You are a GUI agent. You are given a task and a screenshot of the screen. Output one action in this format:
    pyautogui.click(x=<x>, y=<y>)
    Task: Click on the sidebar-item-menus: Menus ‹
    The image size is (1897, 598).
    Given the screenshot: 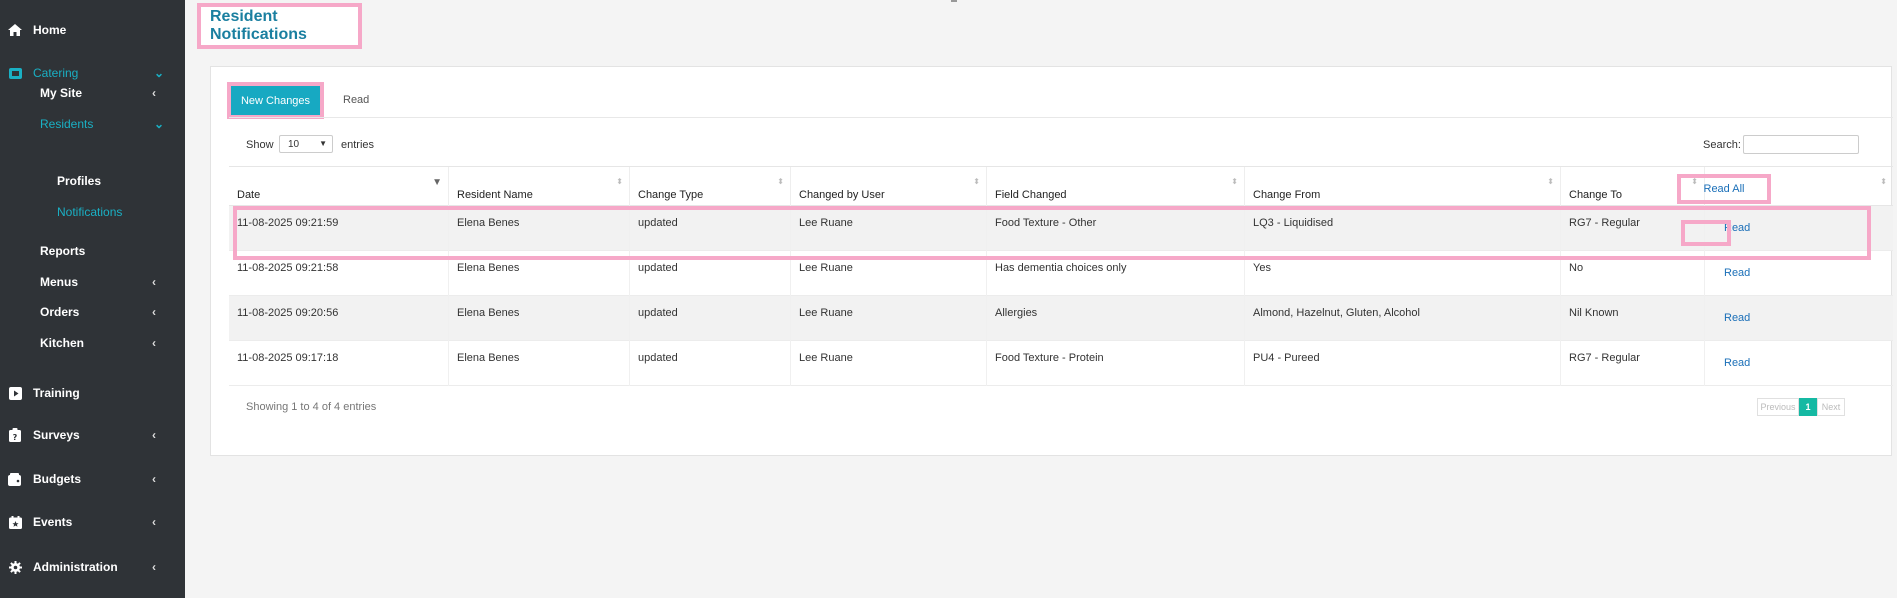 What is the action you would take?
    pyautogui.click(x=92, y=282)
    